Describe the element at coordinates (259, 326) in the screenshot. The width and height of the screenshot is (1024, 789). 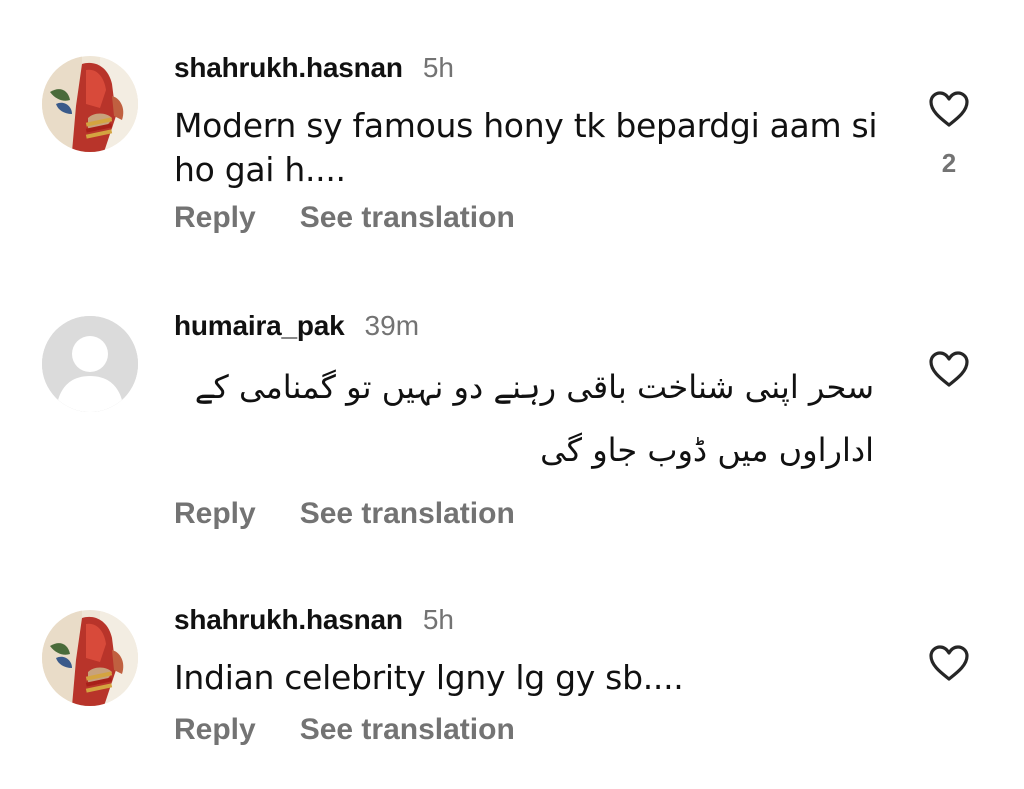
I see `username: humaira_pak` at that location.